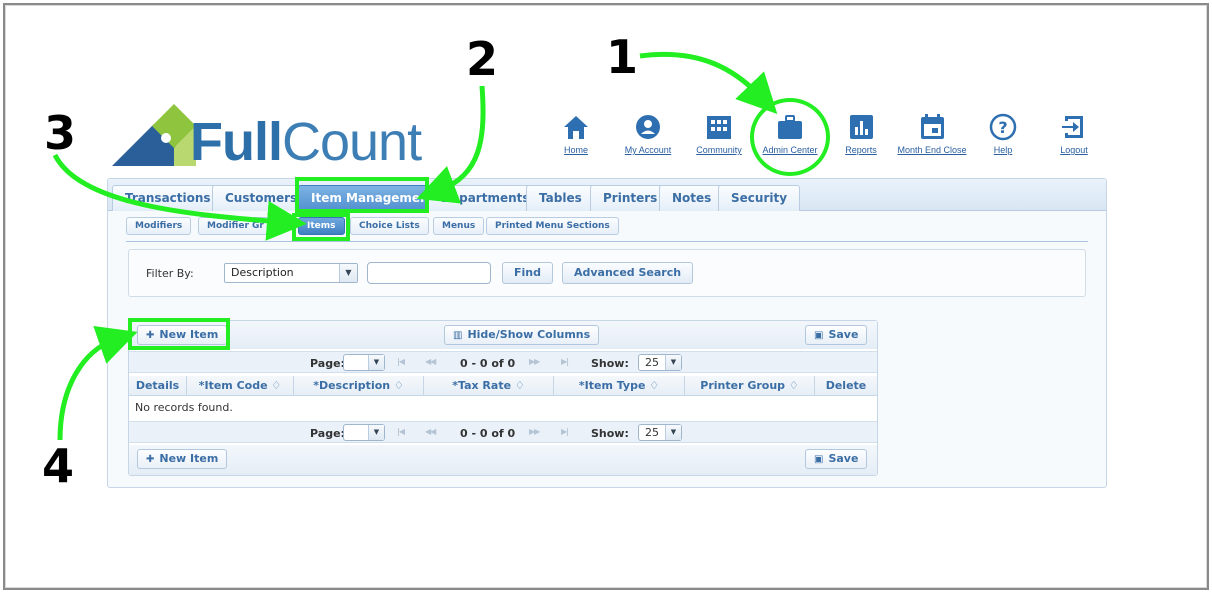 This screenshot has height=593, width=1212. What do you see at coordinates (189, 458) in the screenshot?
I see `new-item-label-bottom: New Item` at bounding box center [189, 458].